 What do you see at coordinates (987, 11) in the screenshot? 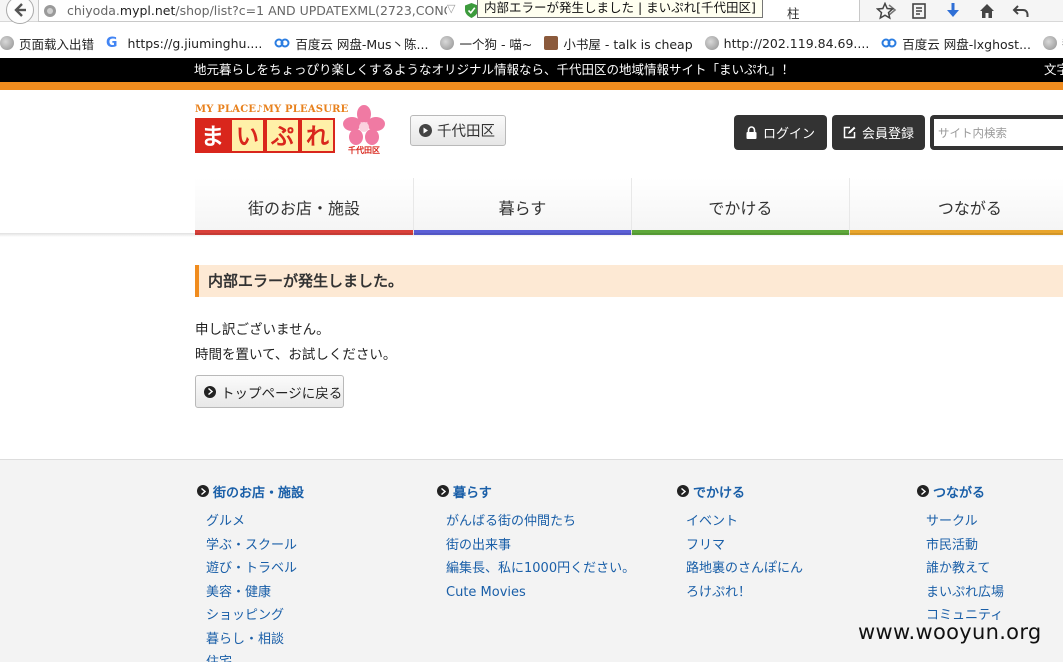
I see `home-icon` at bounding box center [987, 11].